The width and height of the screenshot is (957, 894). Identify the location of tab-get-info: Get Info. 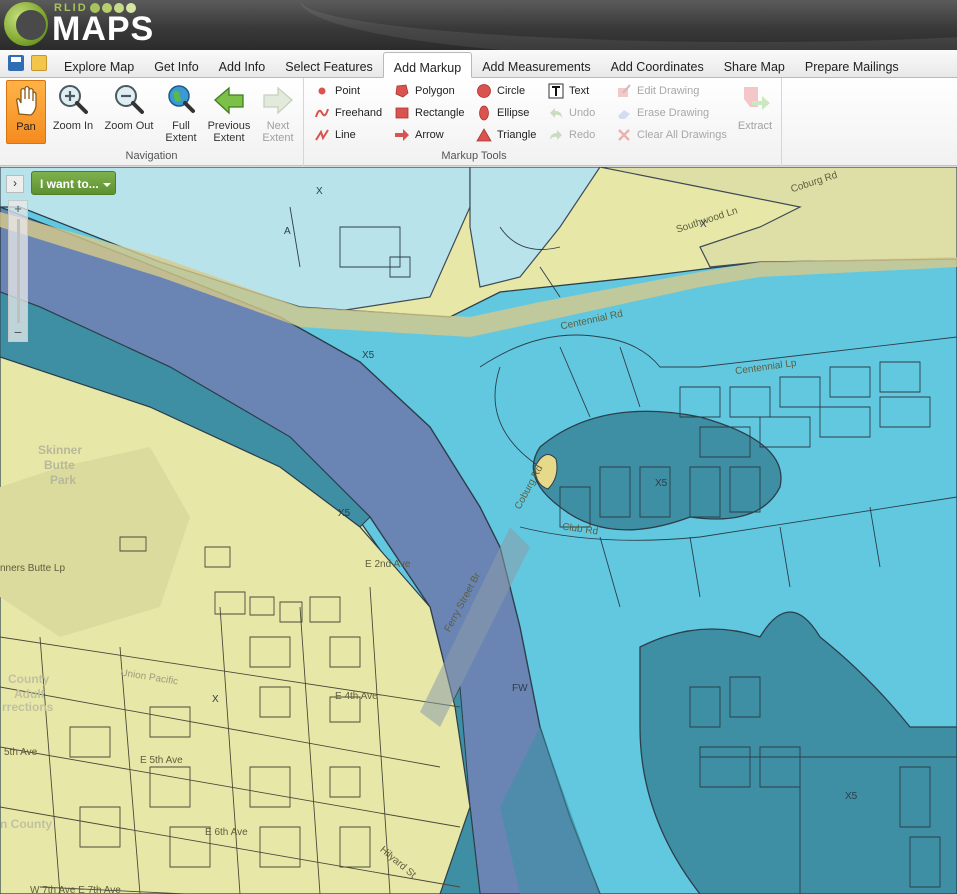
(176, 65).